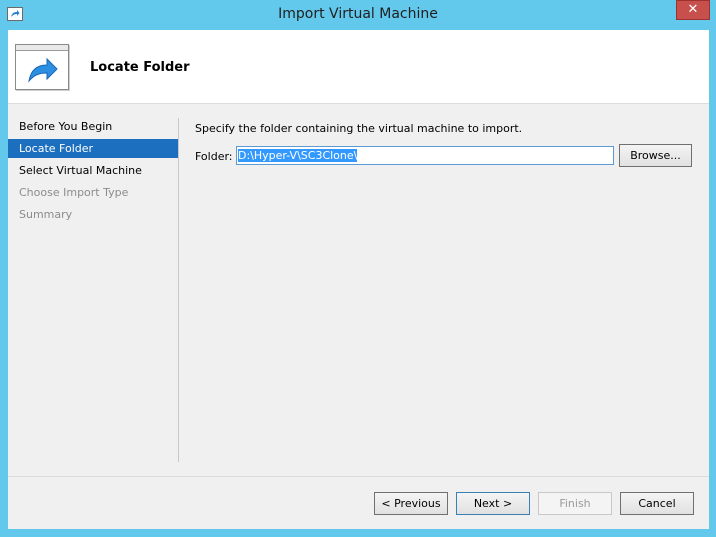 The width and height of the screenshot is (716, 537). I want to click on close-icon: ✕, so click(693, 9).